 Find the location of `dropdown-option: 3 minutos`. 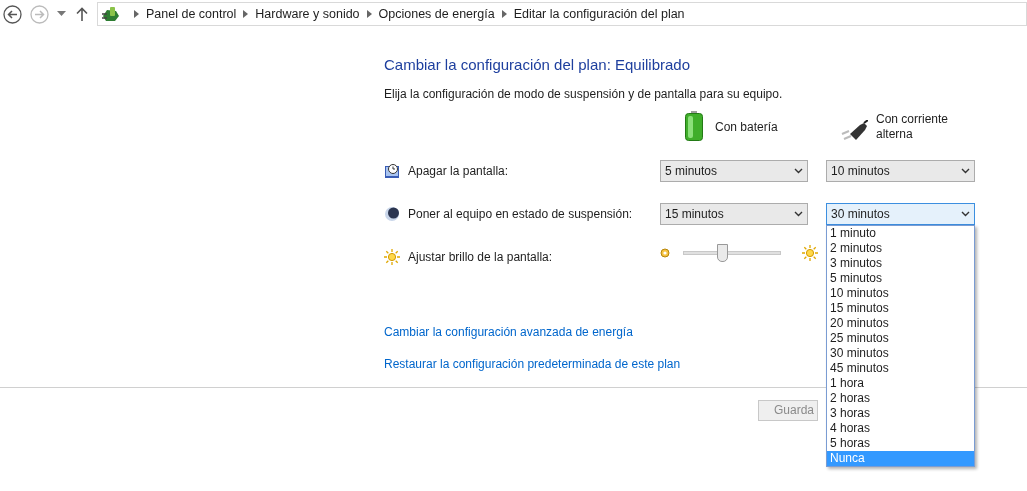

dropdown-option: 3 minutos is located at coordinates (900, 263).